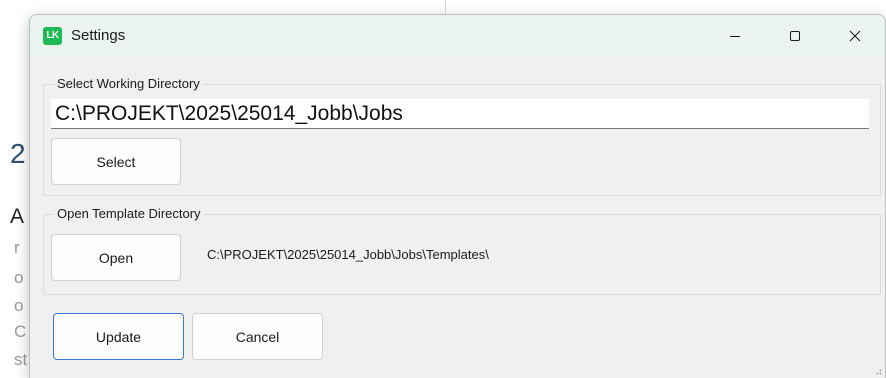  Describe the element at coordinates (116, 257) in the screenshot. I see `open-button: Open` at that location.